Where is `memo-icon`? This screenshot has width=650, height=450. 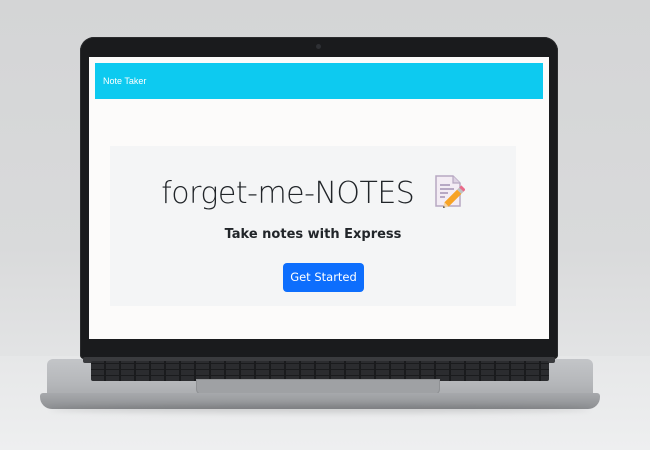
memo-icon is located at coordinates (449, 193).